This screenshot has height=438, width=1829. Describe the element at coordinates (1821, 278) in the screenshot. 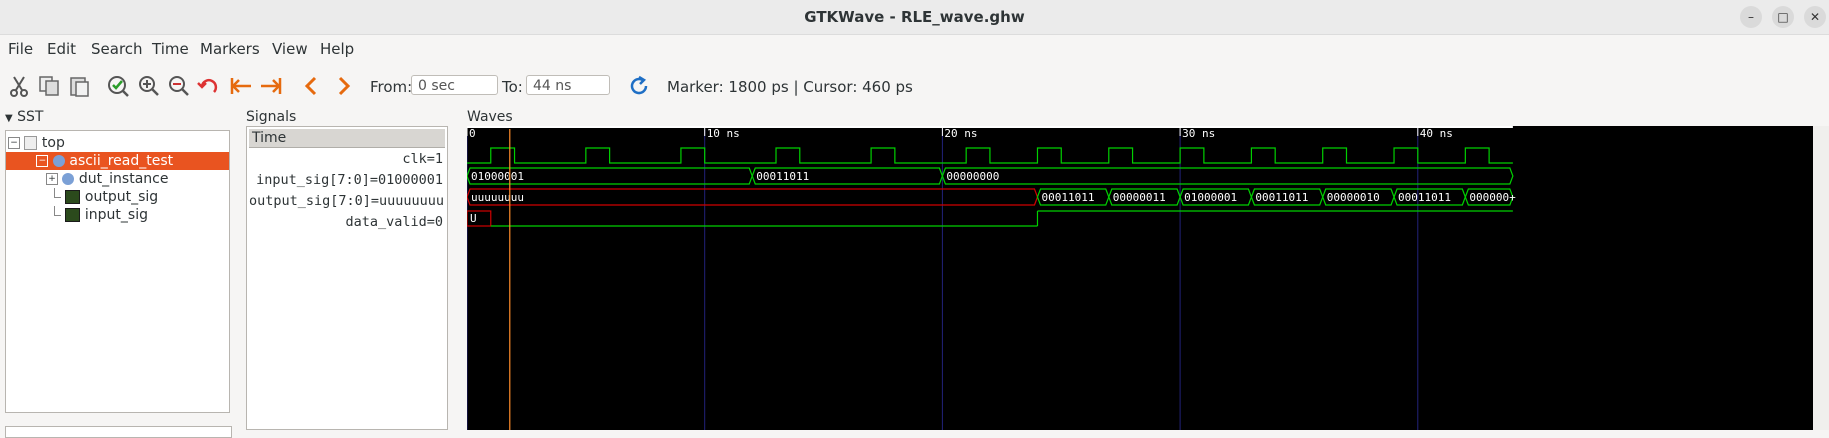

I see `vertical-scrollbar` at that location.